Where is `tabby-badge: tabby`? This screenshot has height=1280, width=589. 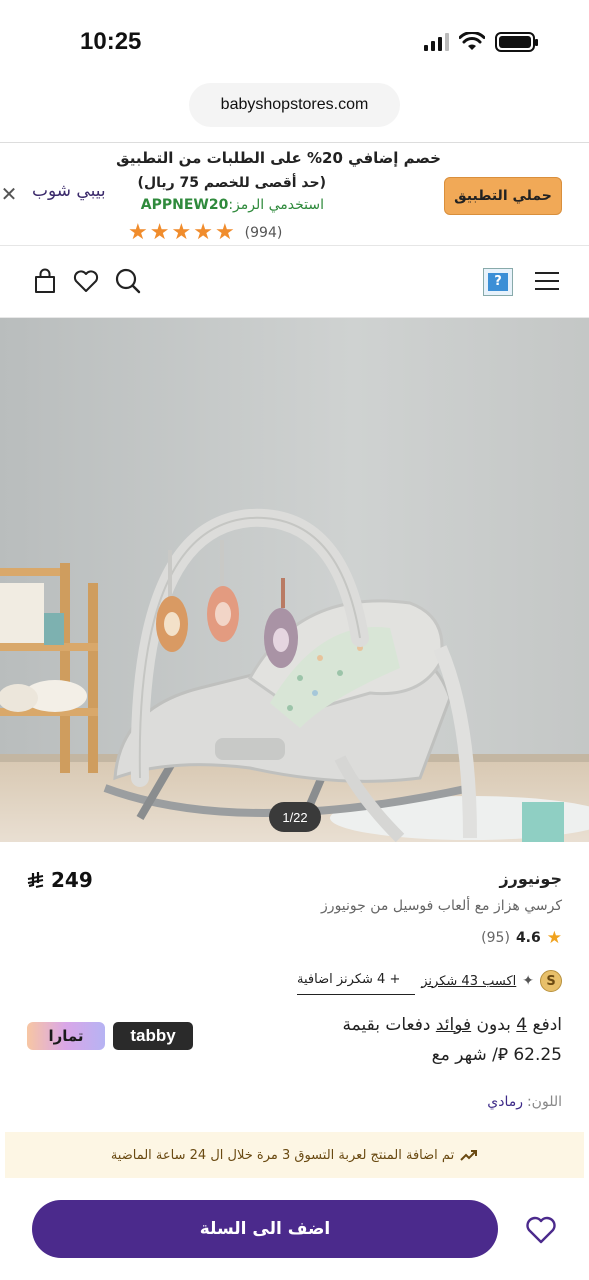
tabby-badge: tabby is located at coordinates (153, 1036).